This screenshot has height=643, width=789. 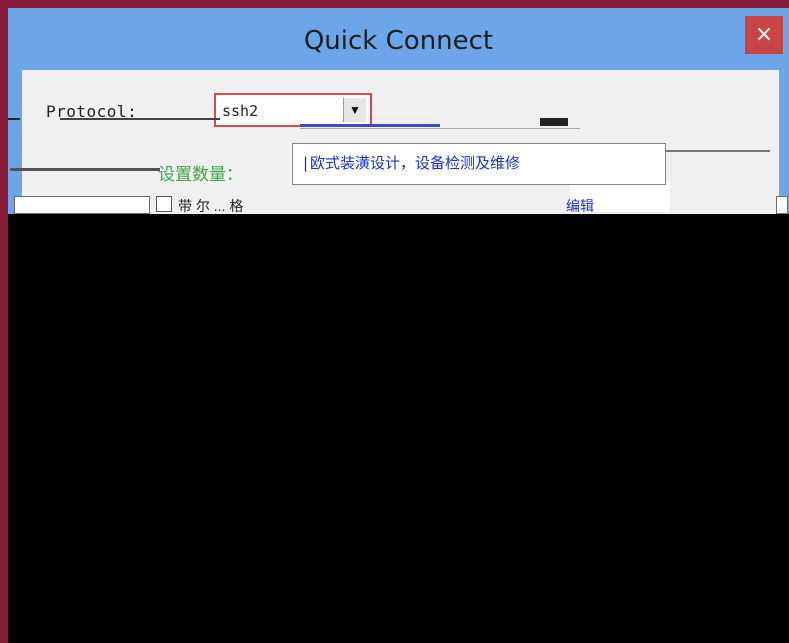 What do you see at coordinates (764, 35) in the screenshot?
I see `close-button: ×` at bounding box center [764, 35].